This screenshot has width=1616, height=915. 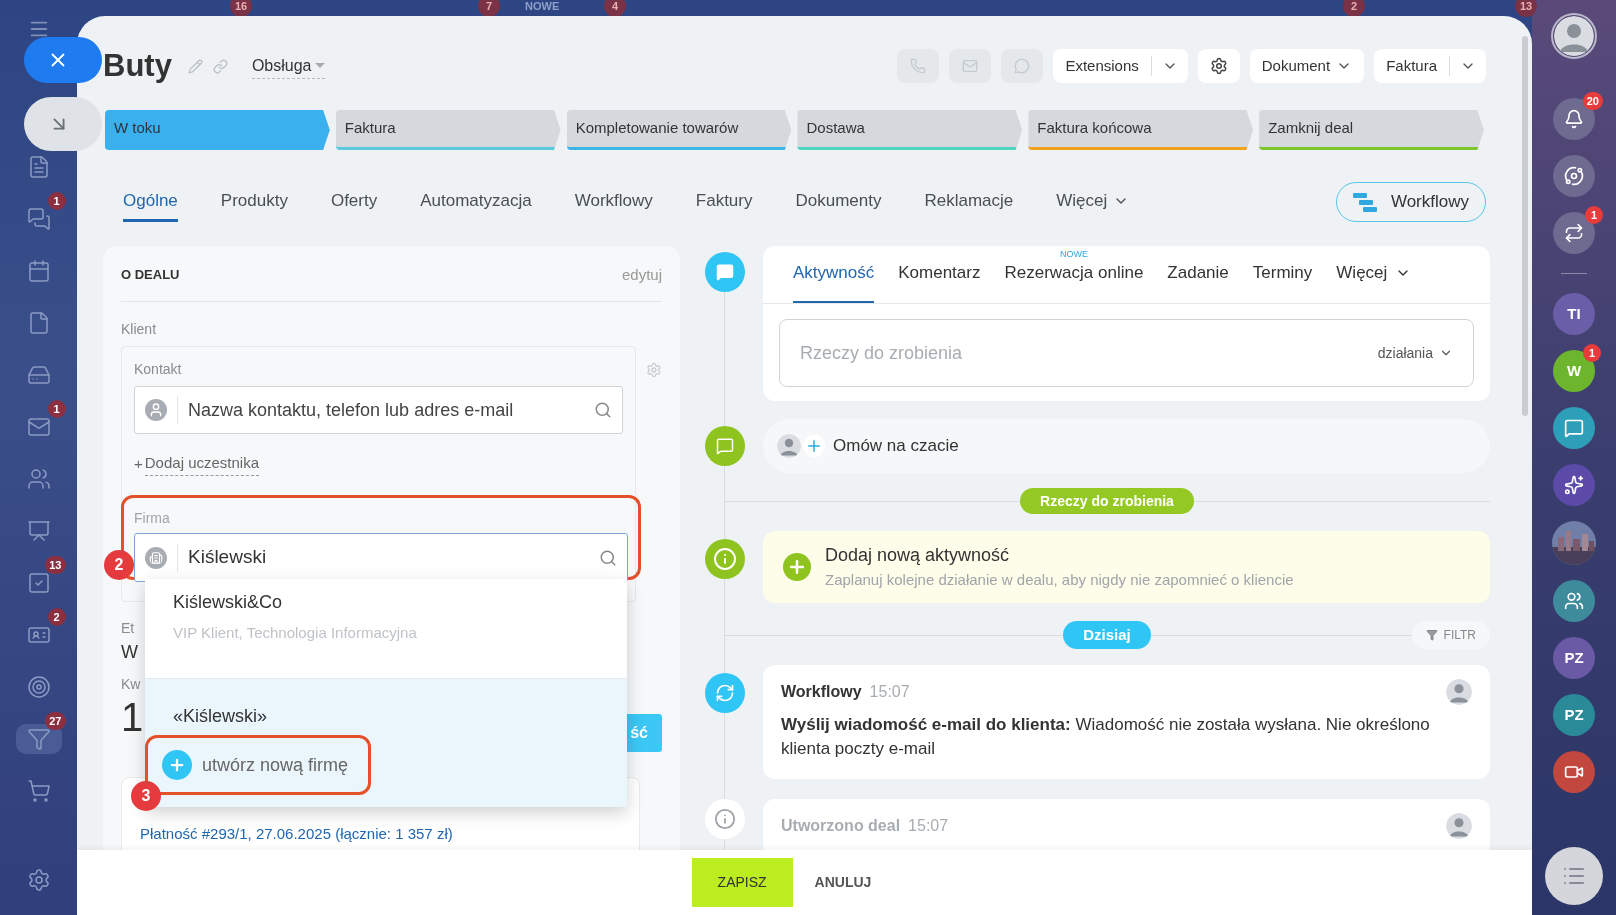 What do you see at coordinates (393, 557) in the screenshot?
I see `company-input: Kiślewski` at bounding box center [393, 557].